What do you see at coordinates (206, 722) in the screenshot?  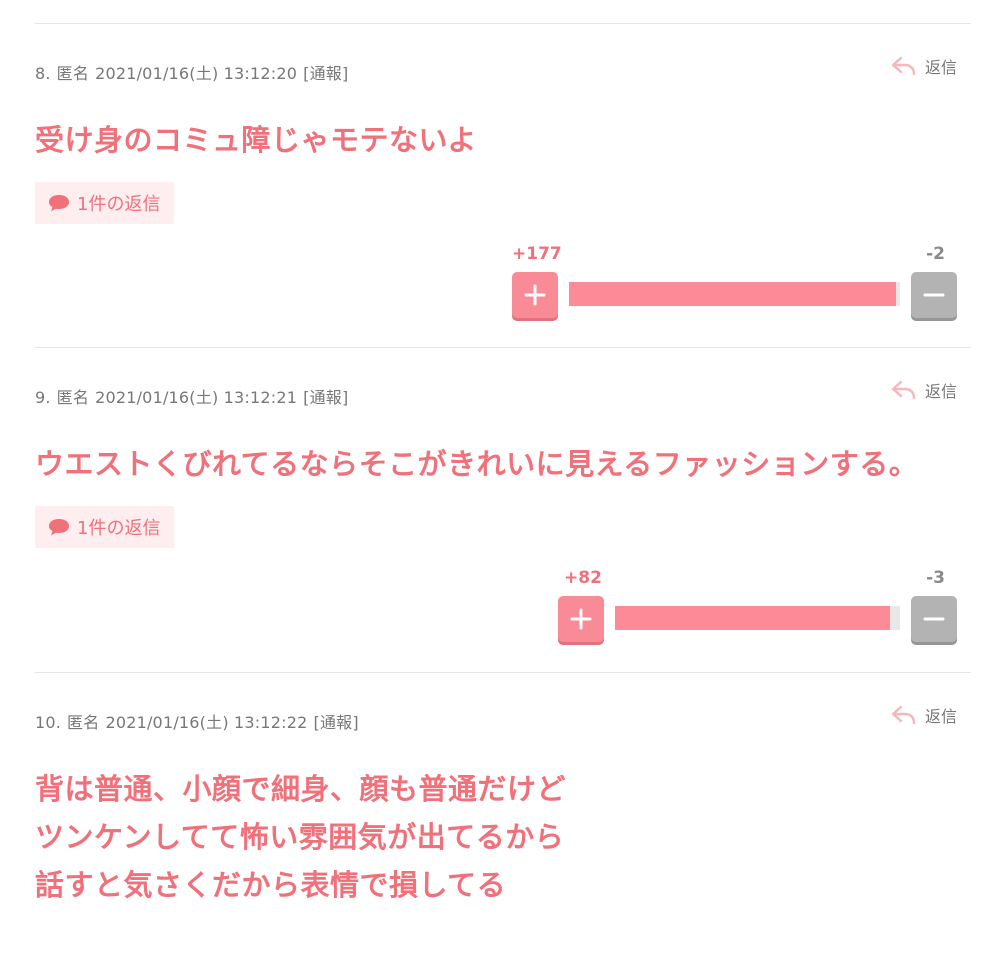 I see `comment-datetime: 2021/01/16(土) 13:12:22` at bounding box center [206, 722].